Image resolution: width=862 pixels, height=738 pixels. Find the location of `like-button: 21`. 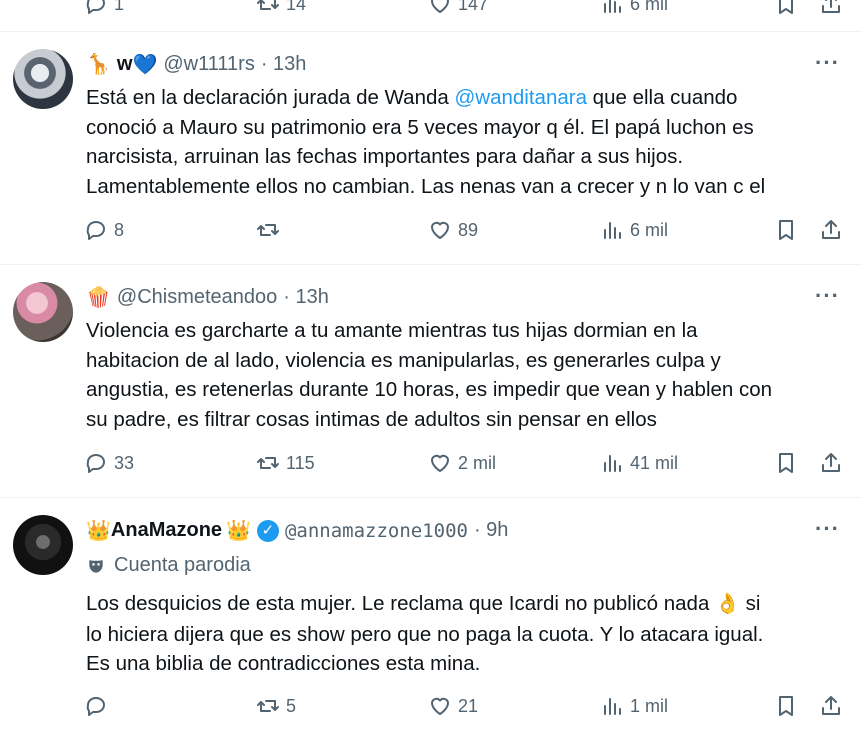

like-button: 21 is located at coordinates (453, 706).